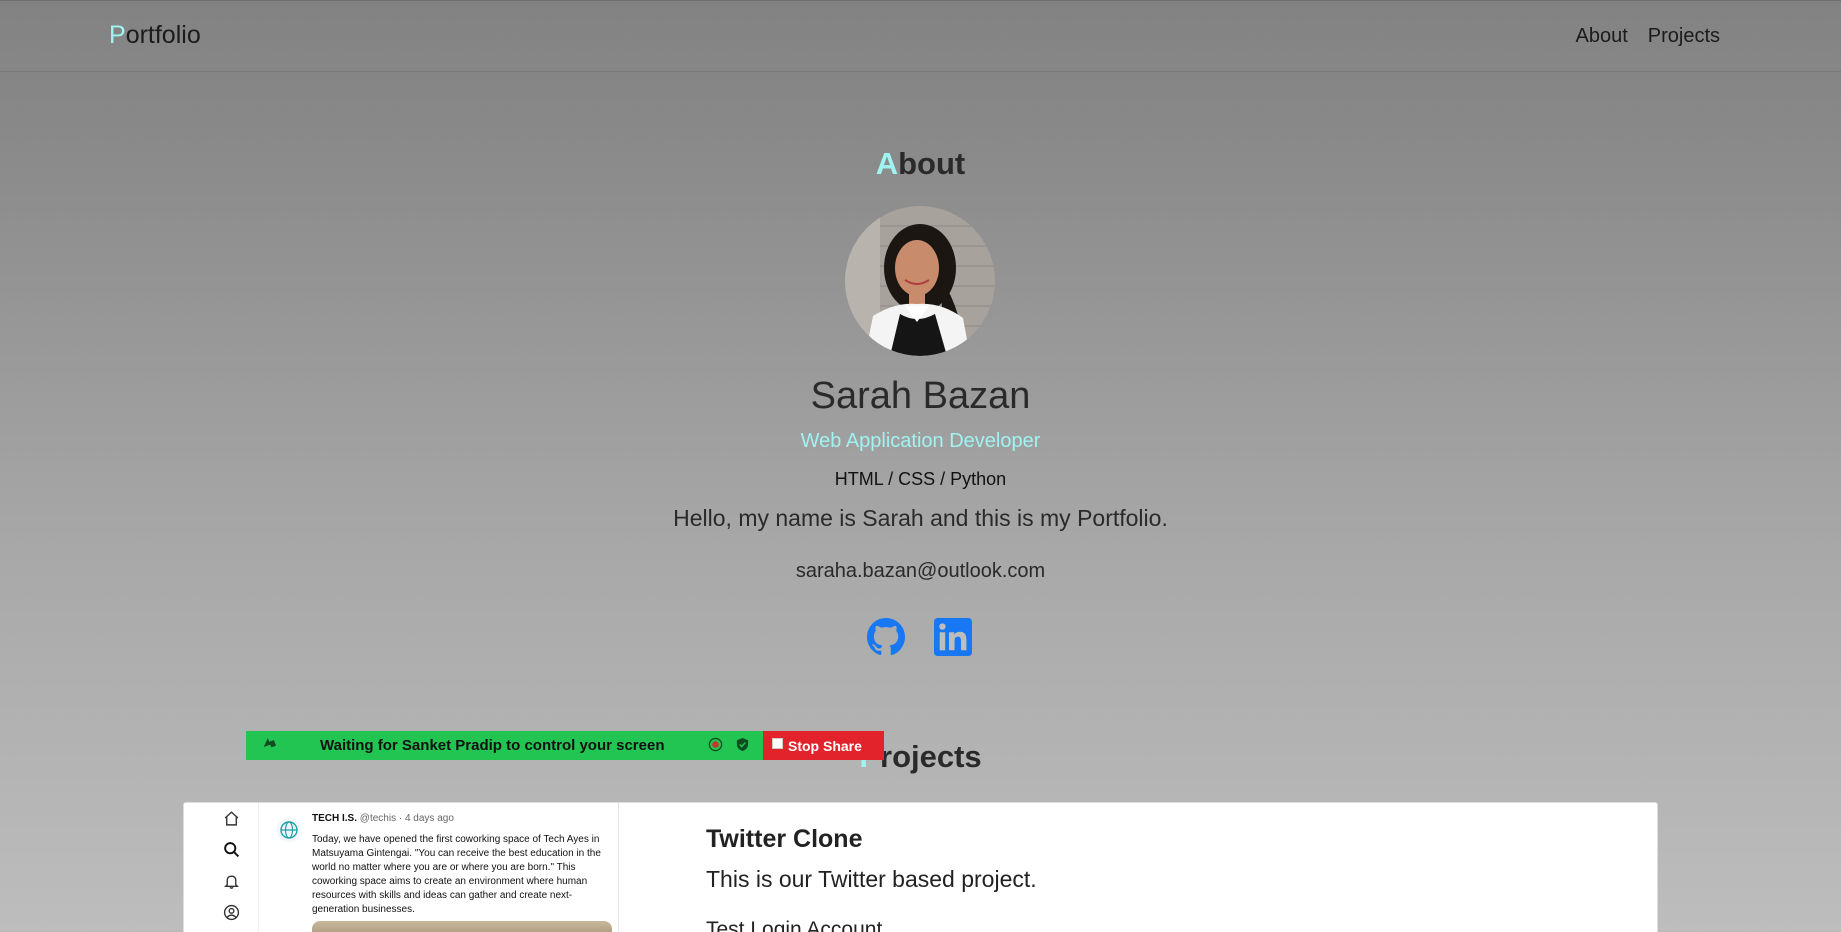 The height and width of the screenshot is (932, 1841). What do you see at coordinates (231, 818) in the screenshot?
I see `home-icon` at bounding box center [231, 818].